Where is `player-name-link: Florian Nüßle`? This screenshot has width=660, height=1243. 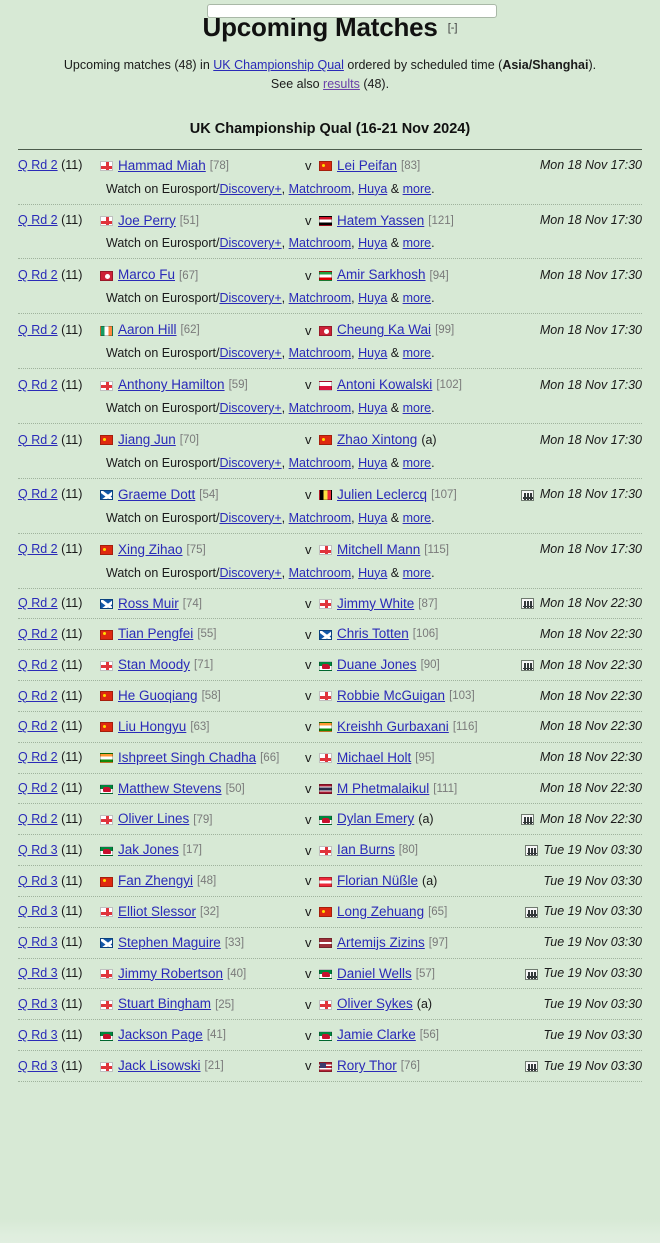
player-name-link: Florian Nüßle is located at coordinates (377, 881).